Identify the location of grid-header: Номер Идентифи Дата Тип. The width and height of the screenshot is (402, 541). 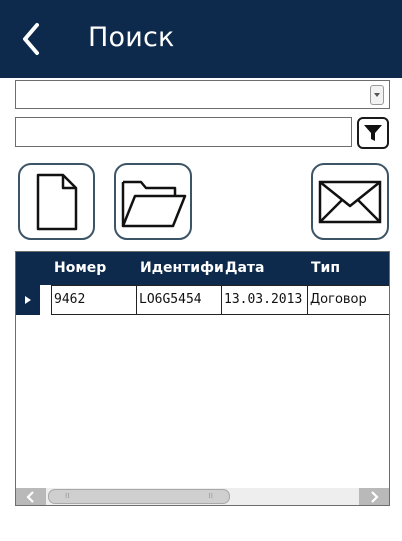
(202, 268).